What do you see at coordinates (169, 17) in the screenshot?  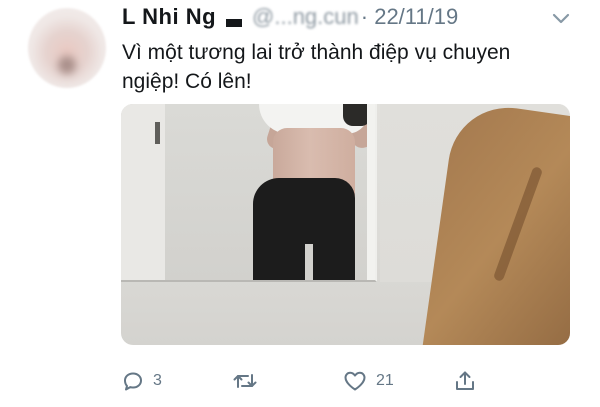 I see `display-name: L Nhi Ng` at bounding box center [169, 17].